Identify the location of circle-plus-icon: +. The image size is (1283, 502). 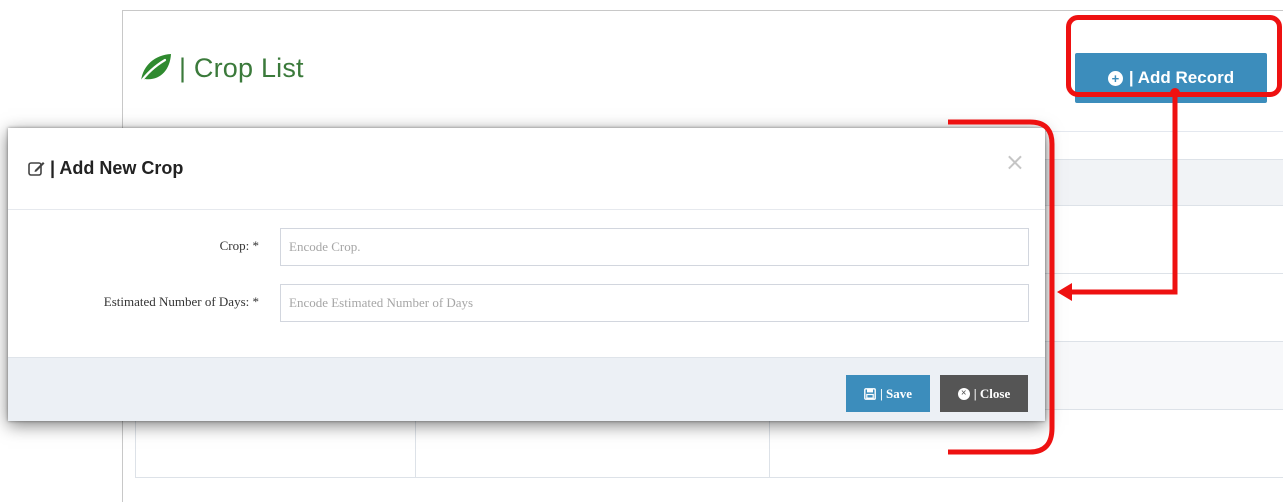
(1115, 78).